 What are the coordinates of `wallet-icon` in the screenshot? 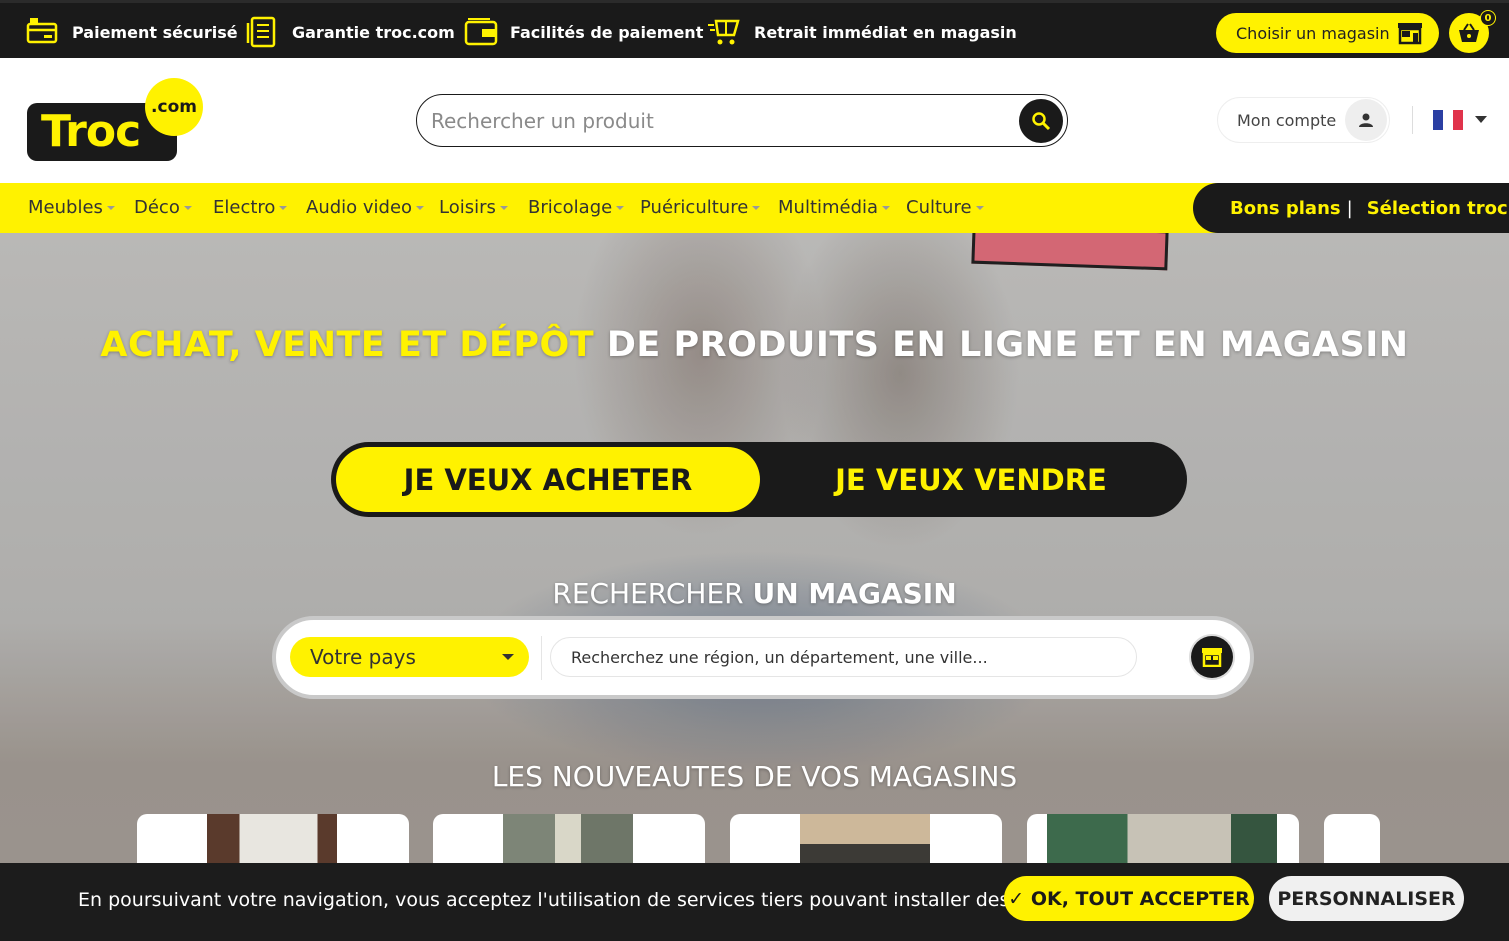 It's located at (481, 32).